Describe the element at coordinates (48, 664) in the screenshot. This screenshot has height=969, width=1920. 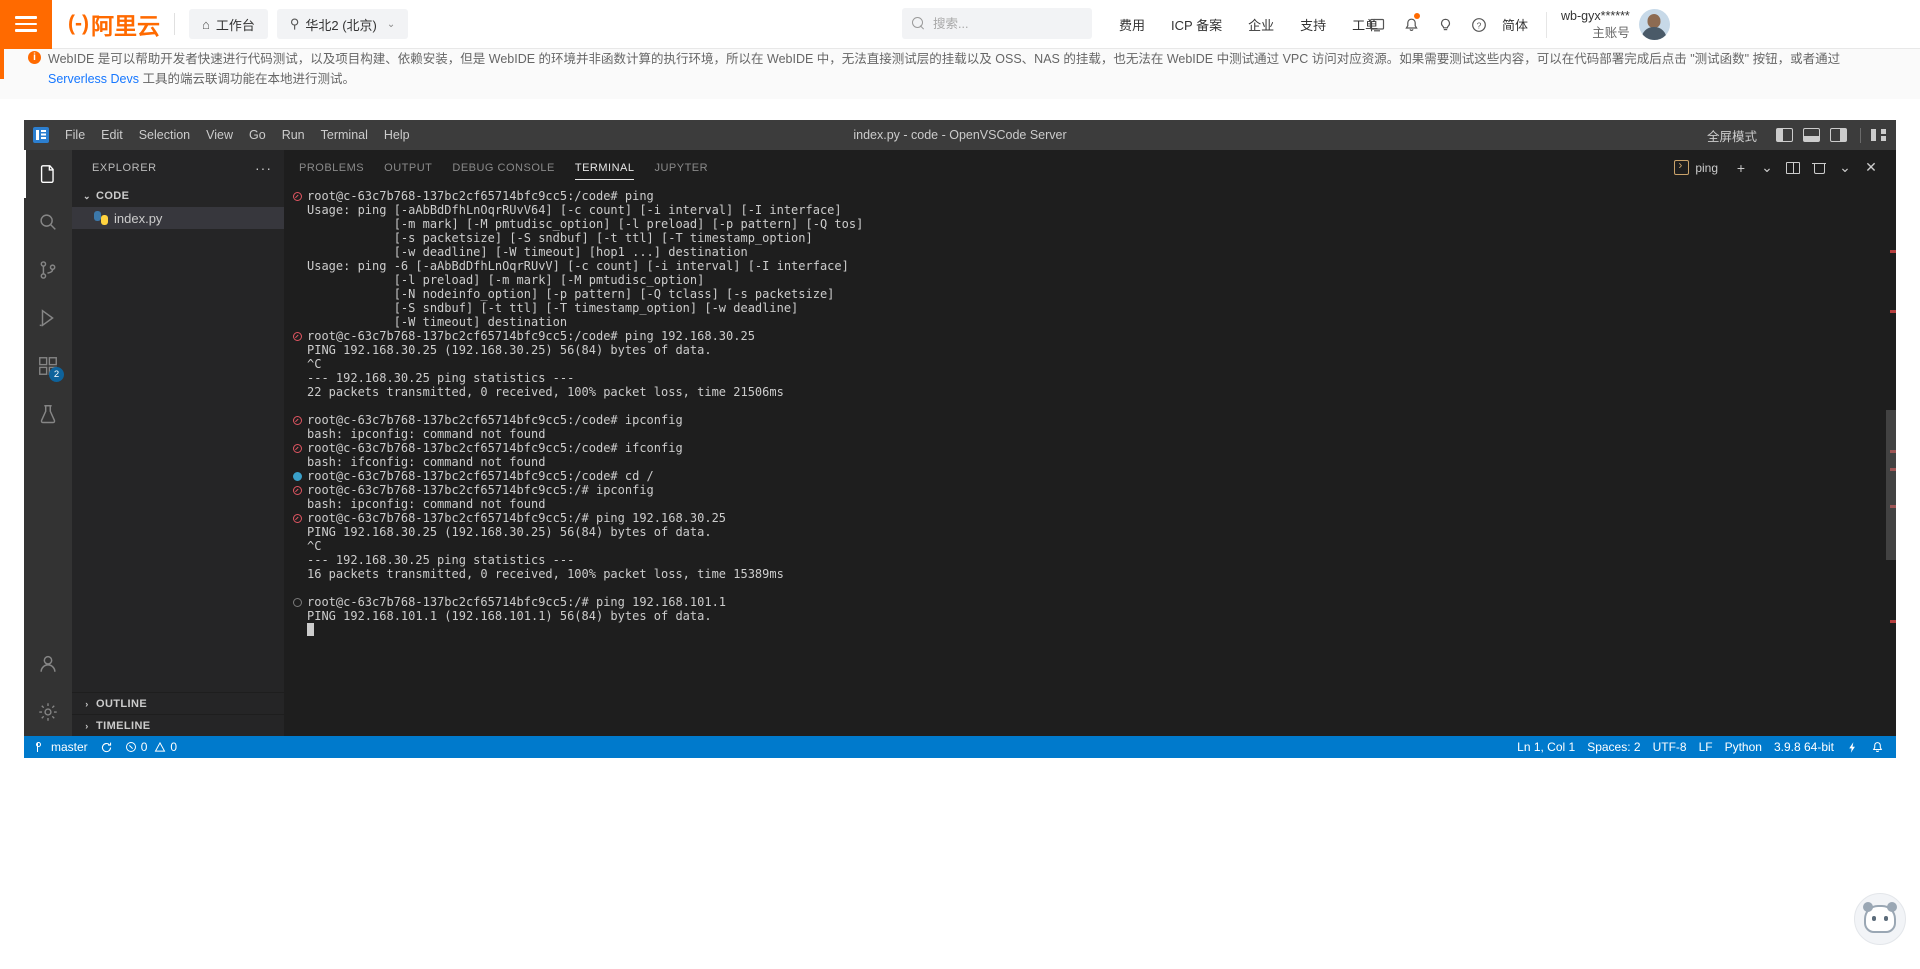
I see `activity-account-icon` at that location.